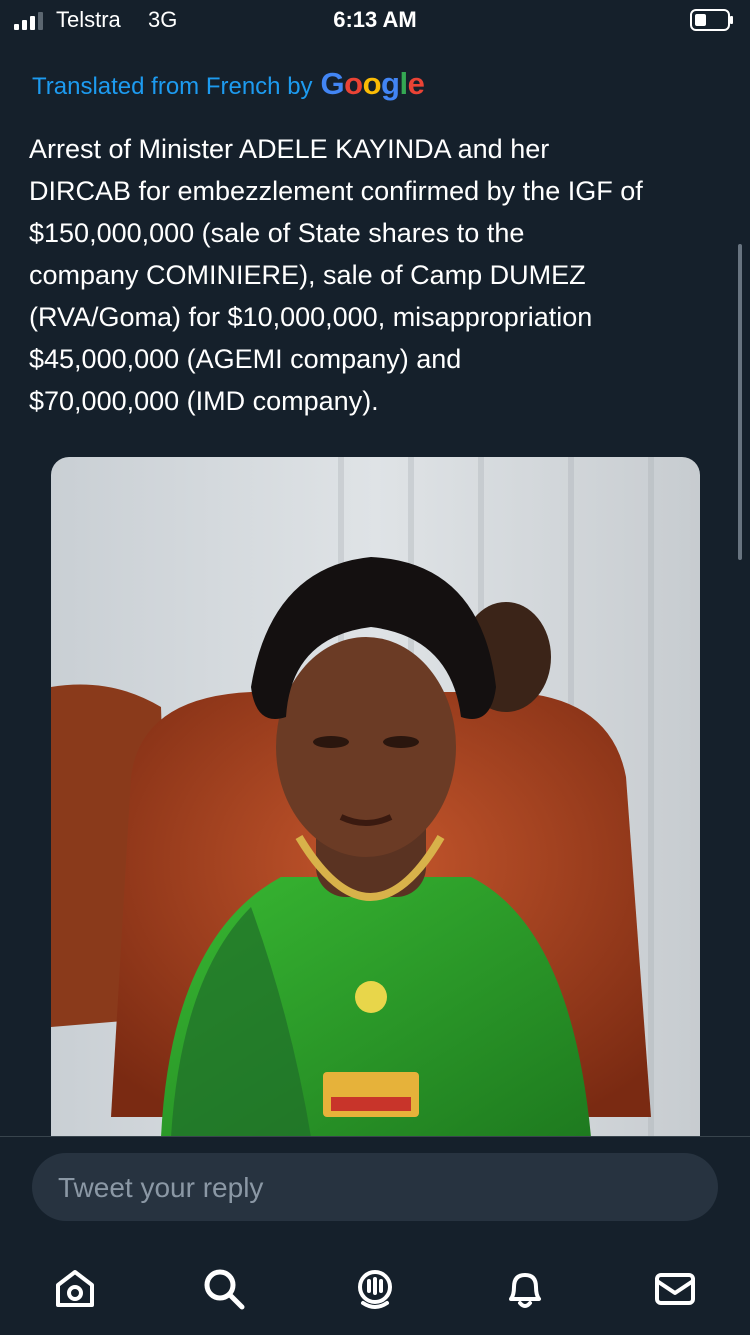 Image resolution: width=750 pixels, height=1335 pixels. I want to click on translation-attribution: Translated from French by Google, so click(228, 84).